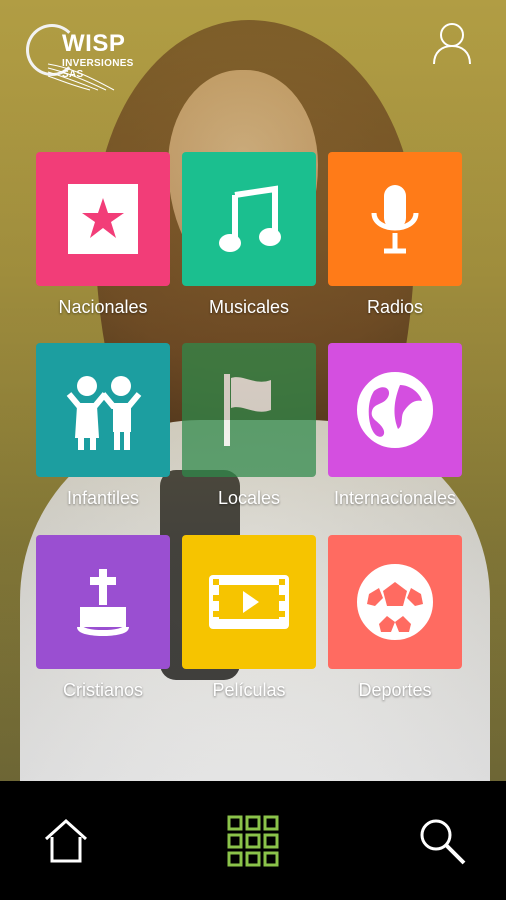 This screenshot has height=900, width=506. I want to click on category-tile-internacionales, so click(395, 410).